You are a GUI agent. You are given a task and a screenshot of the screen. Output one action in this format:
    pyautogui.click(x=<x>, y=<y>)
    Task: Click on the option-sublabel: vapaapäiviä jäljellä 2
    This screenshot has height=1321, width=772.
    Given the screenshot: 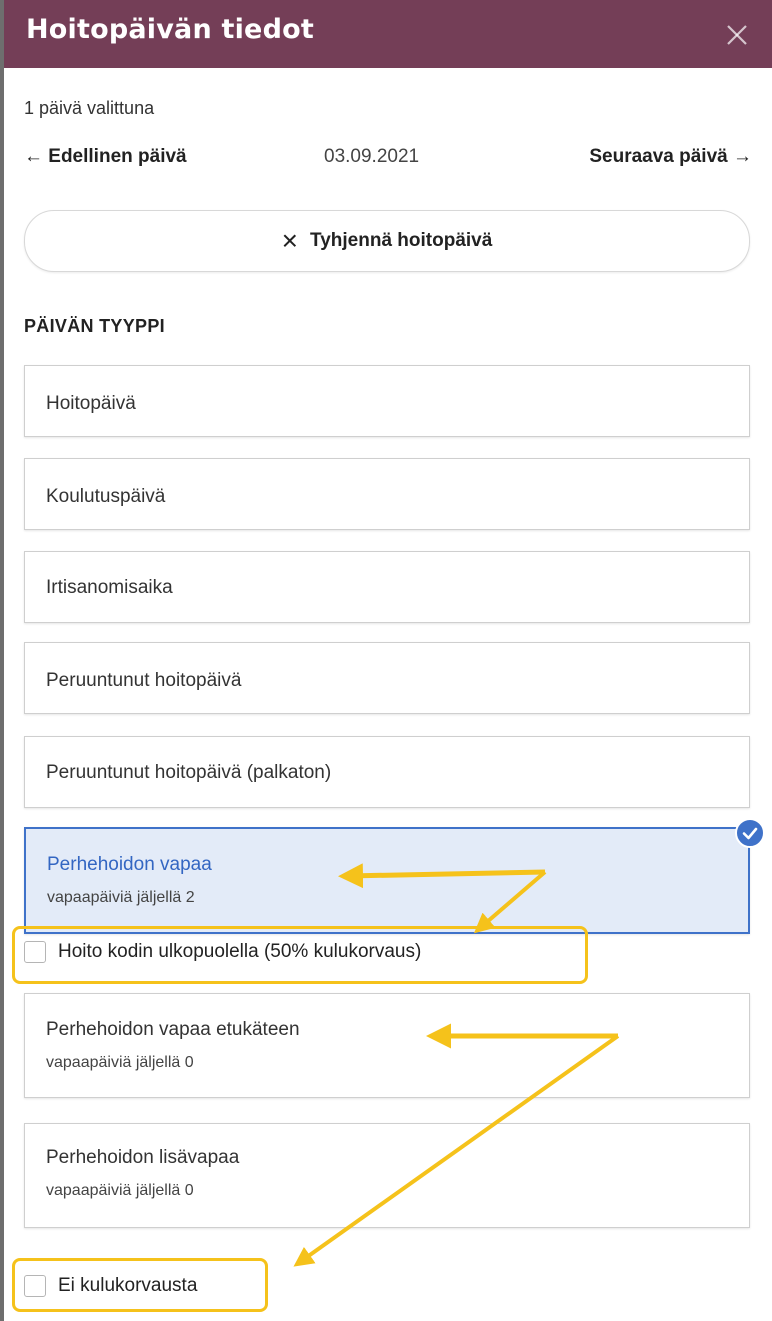 What is the action you would take?
    pyautogui.click(x=121, y=897)
    